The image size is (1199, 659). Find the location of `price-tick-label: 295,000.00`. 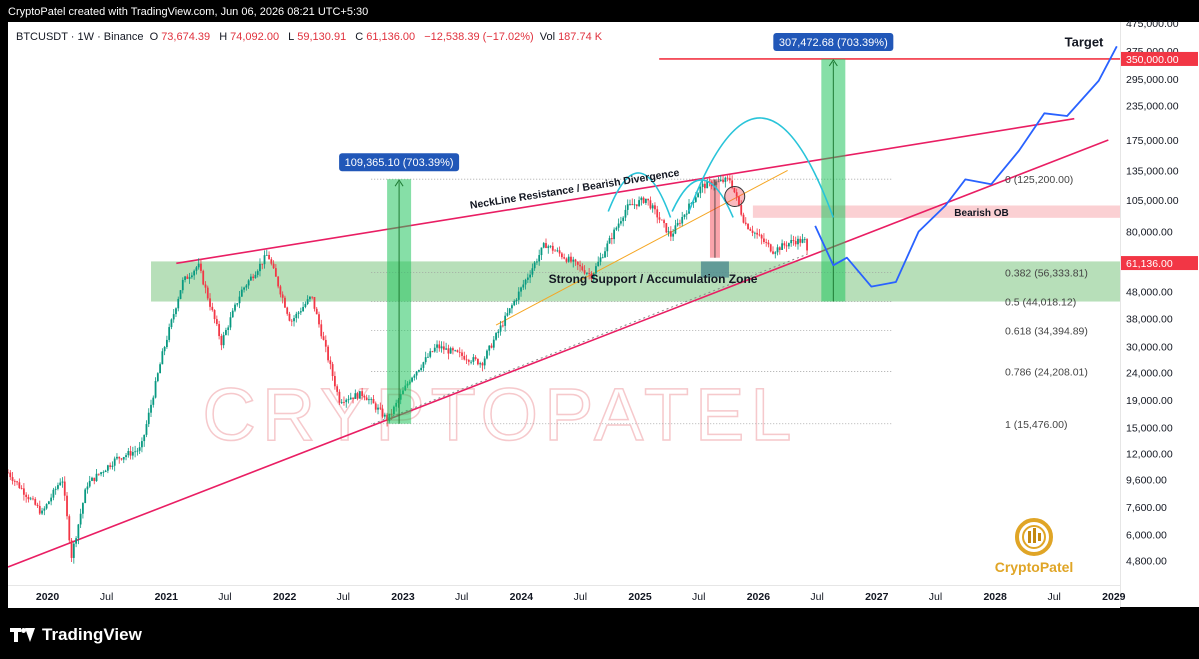

price-tick-label: 295,000.00 is located at coordinates (1152, 80).